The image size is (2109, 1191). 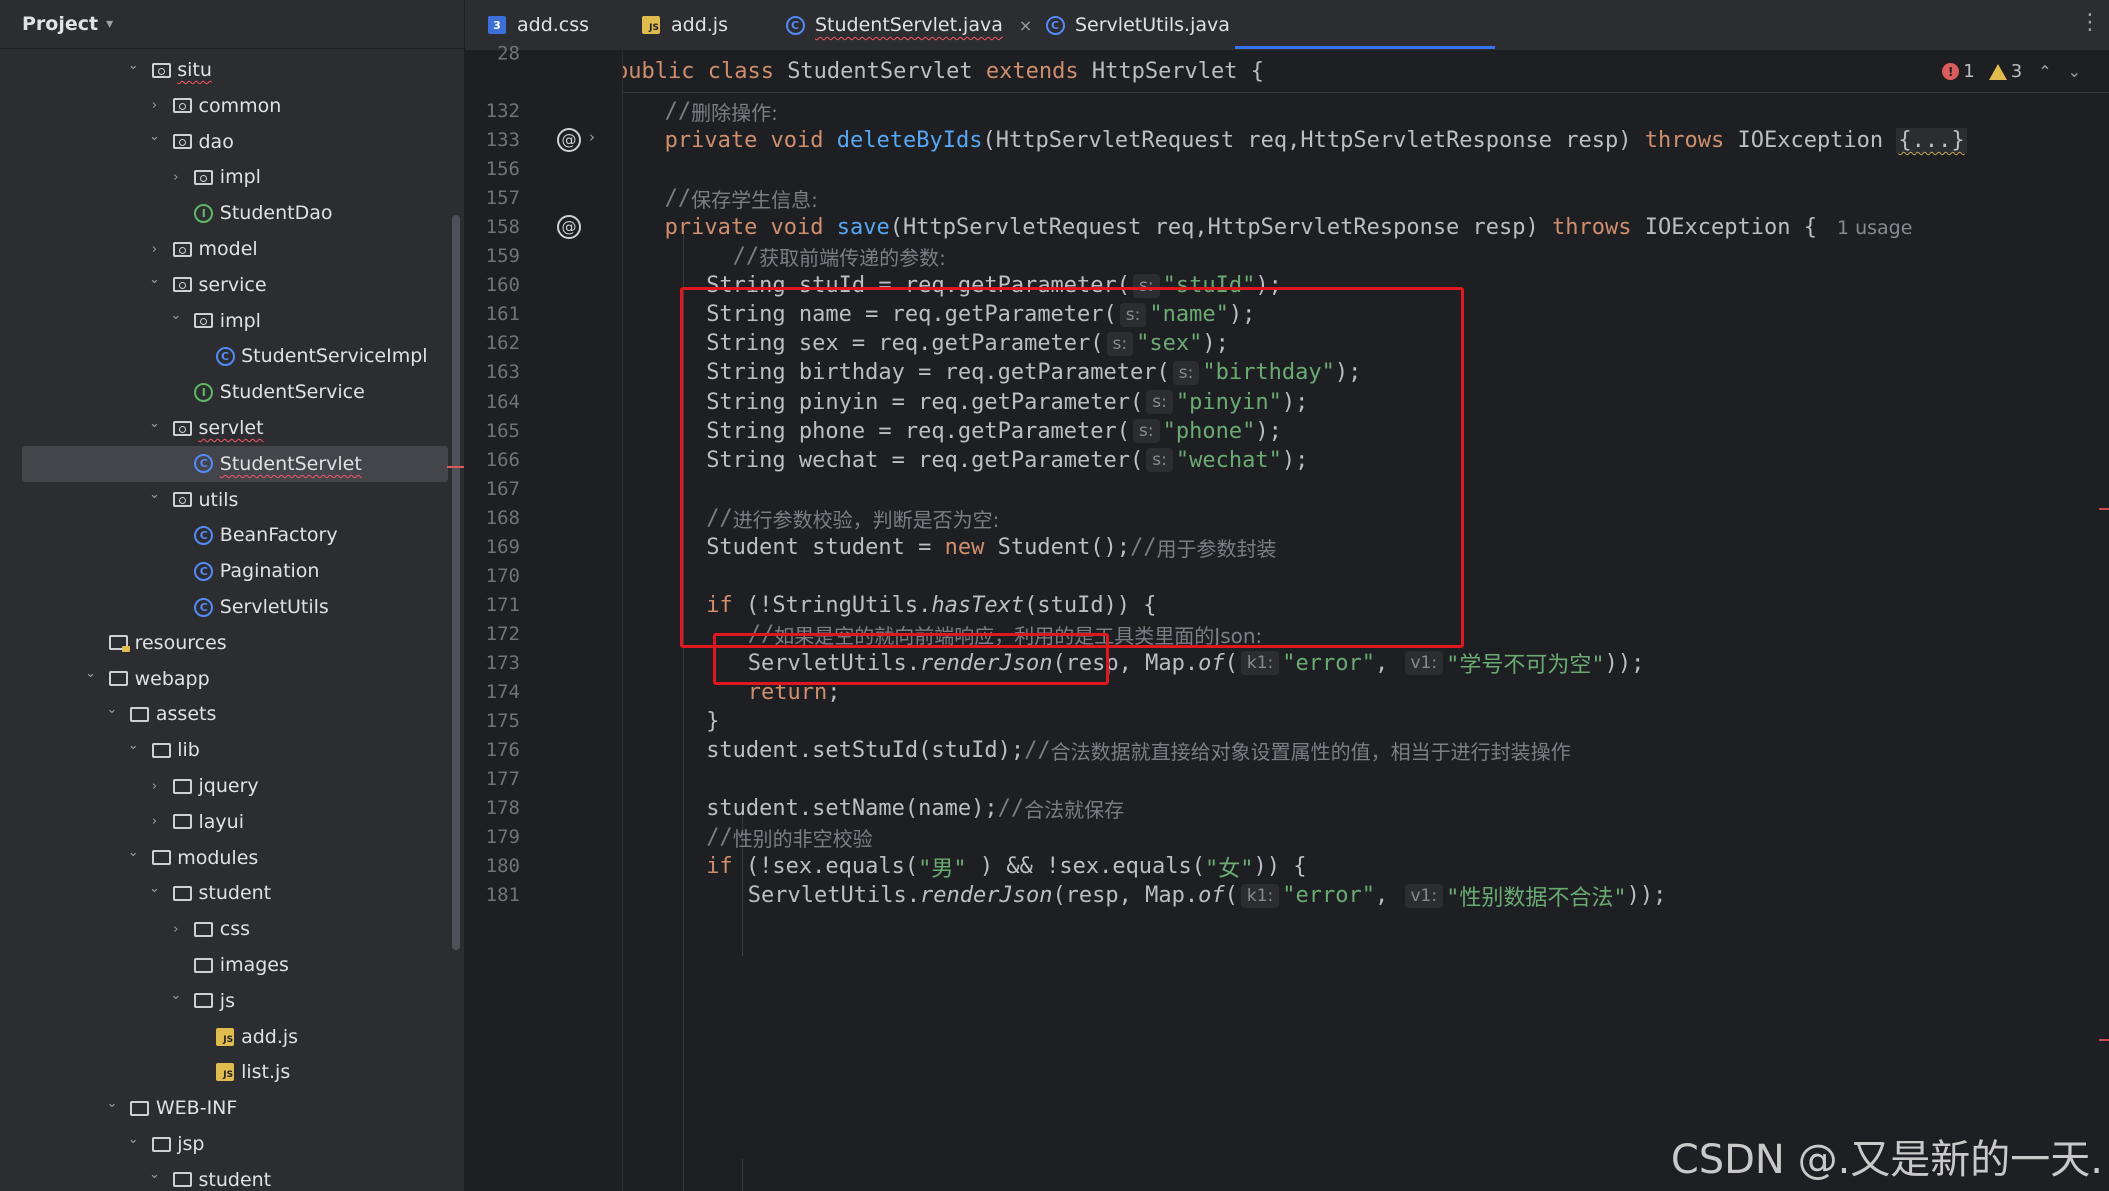 What do you see at coordinates (886, 71) in the screenshot?
I see `code-token: StudentServlet` at bounding box center [886, 71].